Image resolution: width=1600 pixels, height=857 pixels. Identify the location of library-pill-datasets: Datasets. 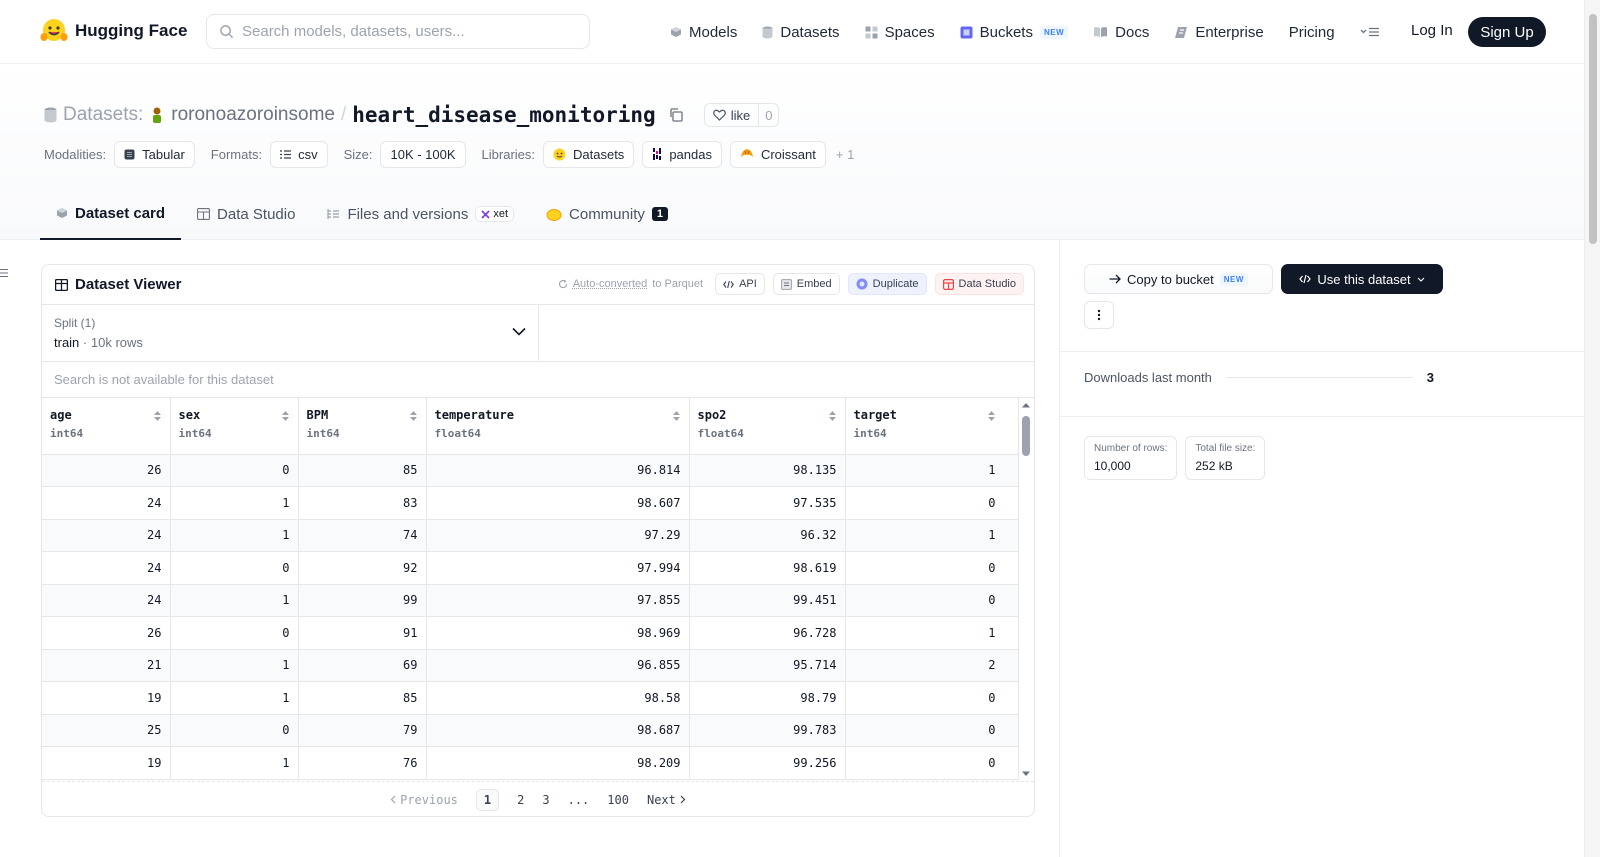
(589, 154).